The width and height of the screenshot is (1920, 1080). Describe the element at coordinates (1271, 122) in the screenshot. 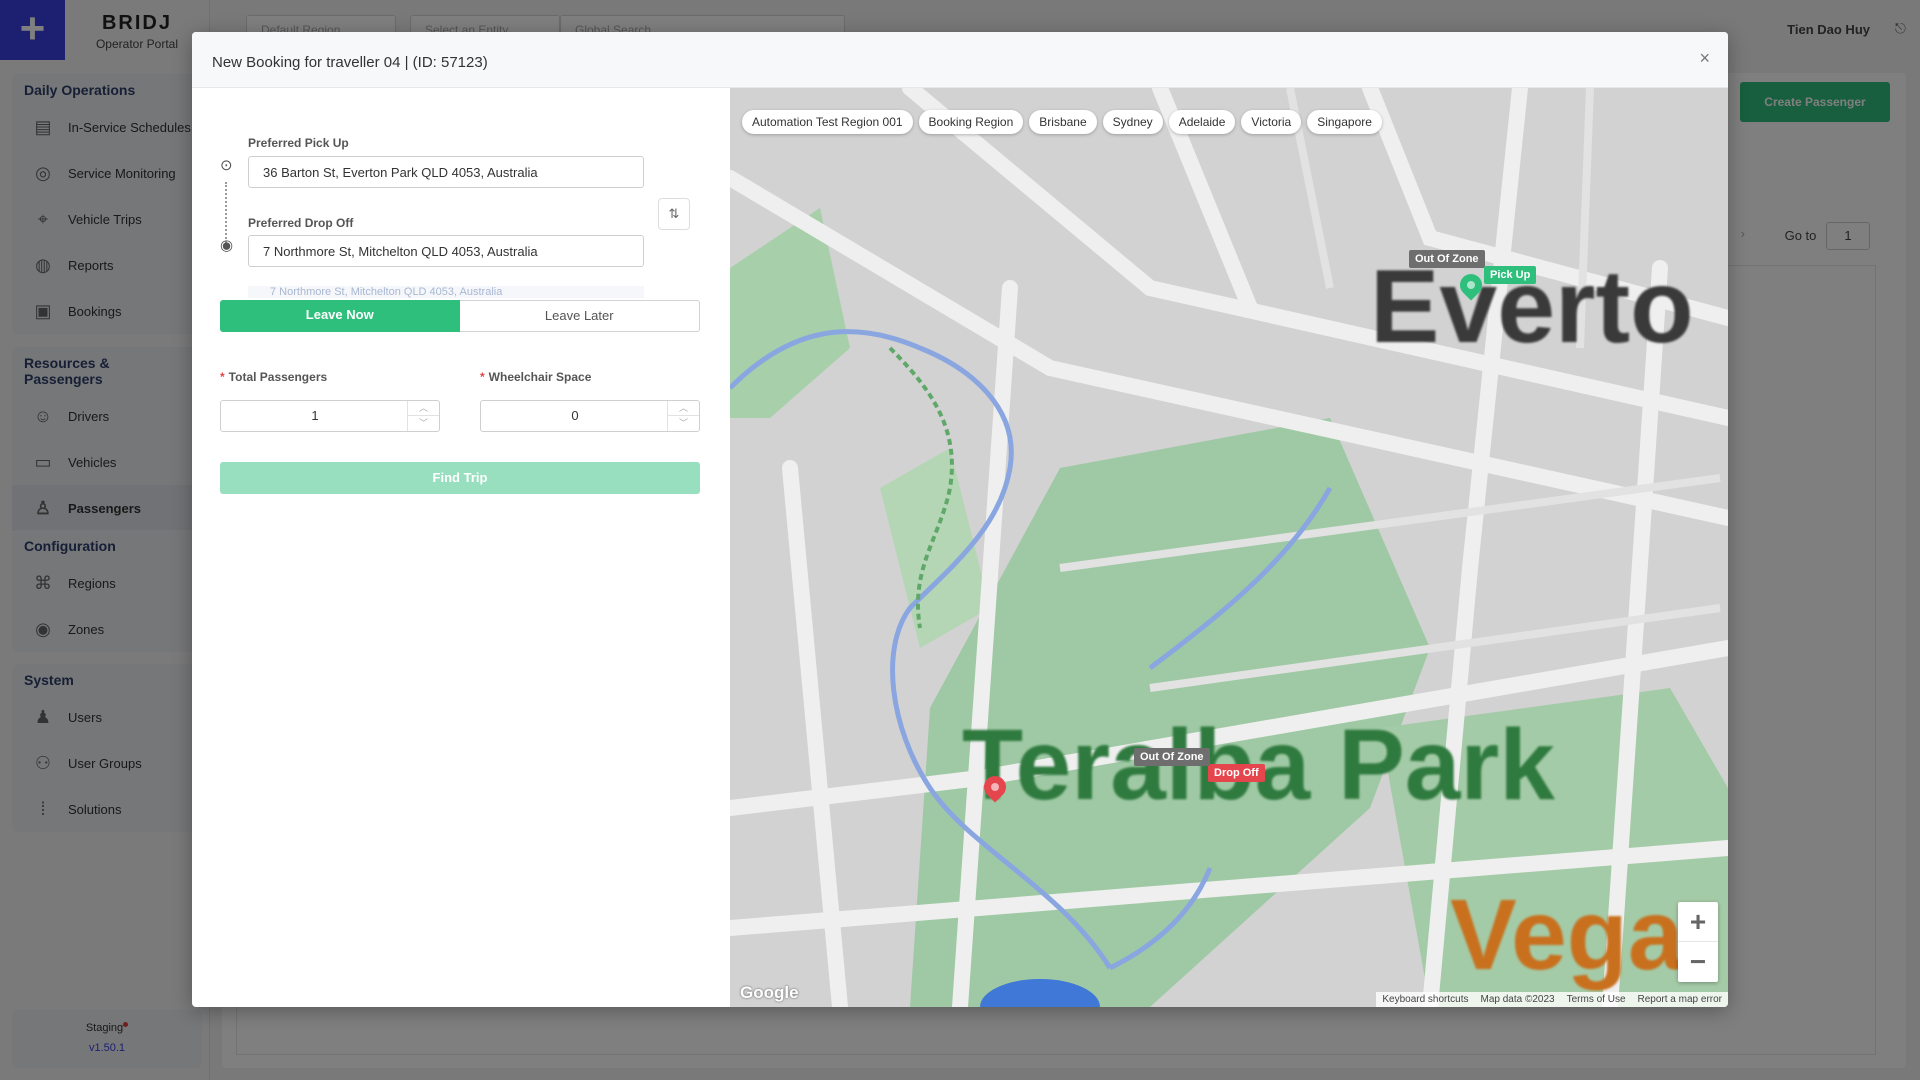

I see `region-chip: Victoria` at that location.